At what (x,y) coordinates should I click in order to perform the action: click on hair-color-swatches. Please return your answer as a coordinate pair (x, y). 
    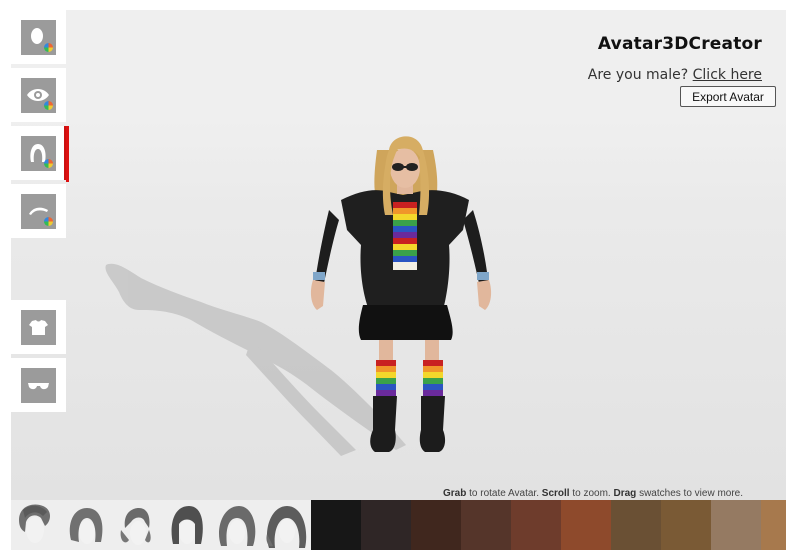
    Looking at the image, I should click on (548, 525).